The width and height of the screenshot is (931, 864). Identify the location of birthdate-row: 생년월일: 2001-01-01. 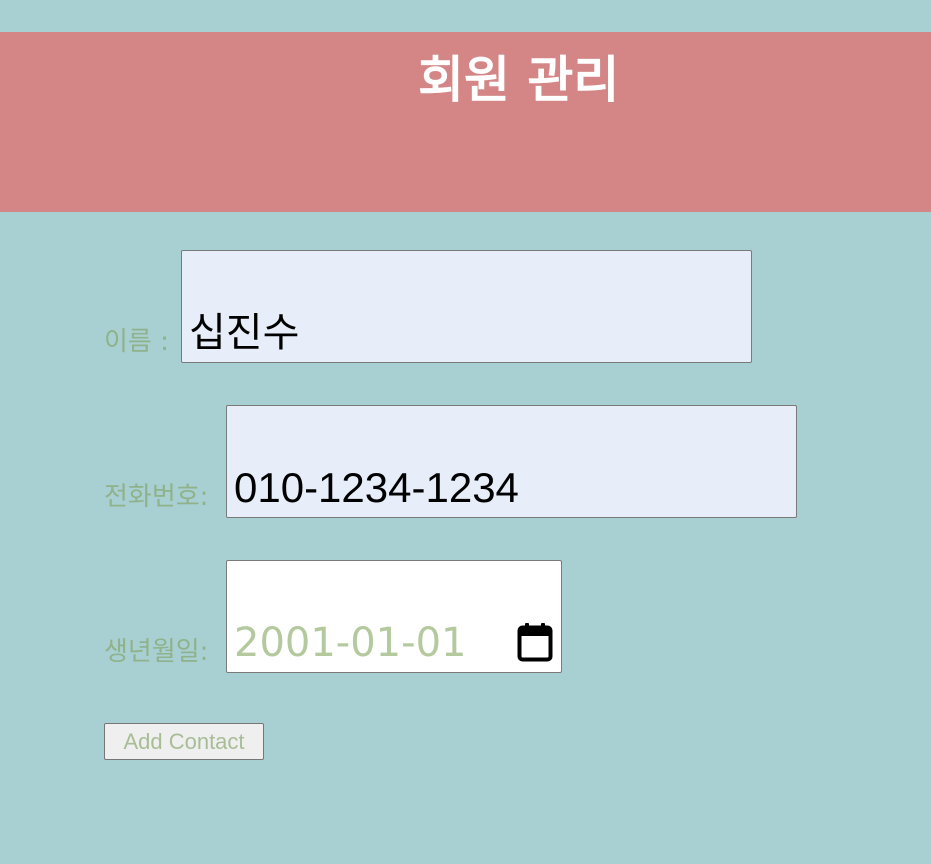
(333, 616).